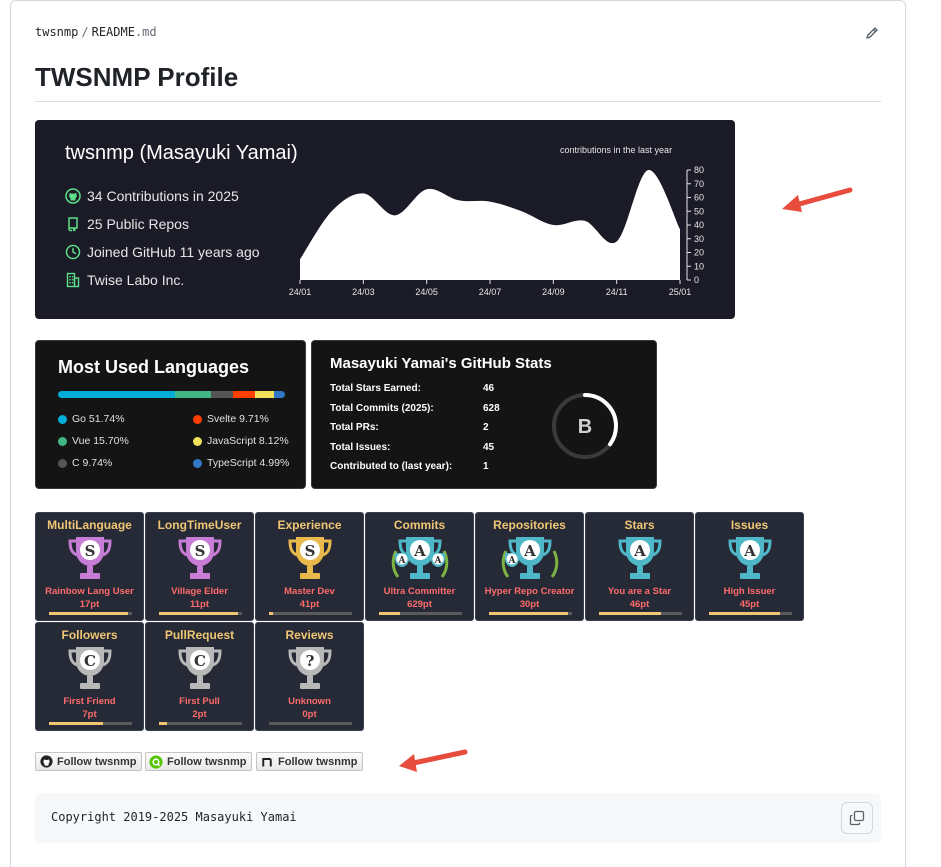  Describe the element at coordinates (699, 266) in the screenshot. I see `y-tick-label: 10` at that location.